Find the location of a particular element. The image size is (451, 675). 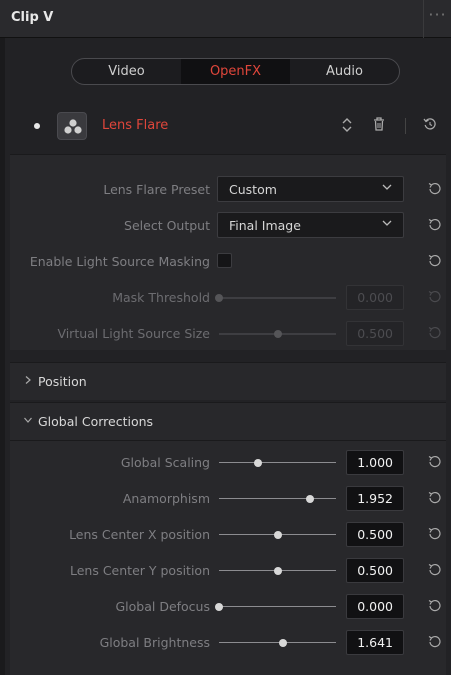

virtual-size-knob is located at coordinates (277, 334).